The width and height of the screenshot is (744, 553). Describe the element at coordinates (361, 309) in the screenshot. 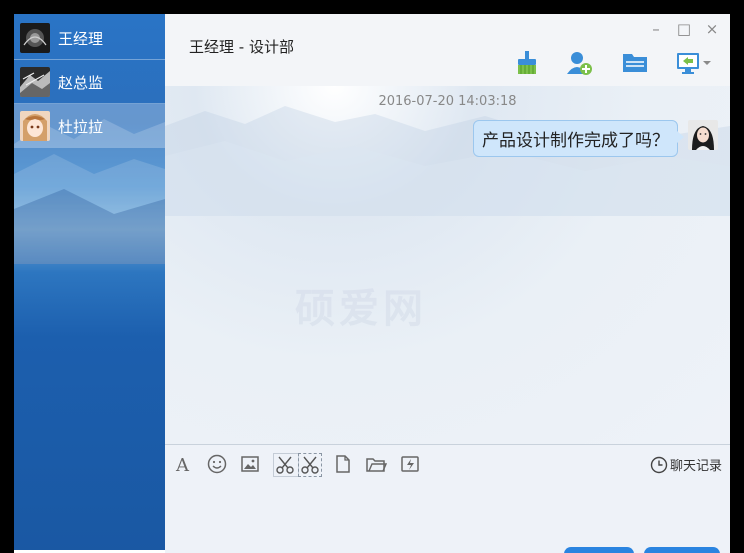

I see `watermark: 硕爱网` at that location.